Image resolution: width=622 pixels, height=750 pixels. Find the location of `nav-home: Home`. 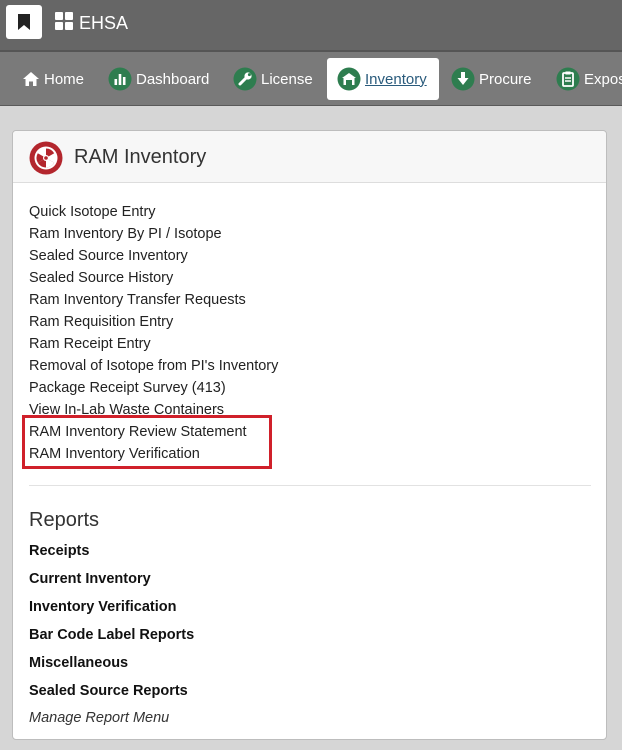

nav-home: Home is located at coordinates (53, 79).